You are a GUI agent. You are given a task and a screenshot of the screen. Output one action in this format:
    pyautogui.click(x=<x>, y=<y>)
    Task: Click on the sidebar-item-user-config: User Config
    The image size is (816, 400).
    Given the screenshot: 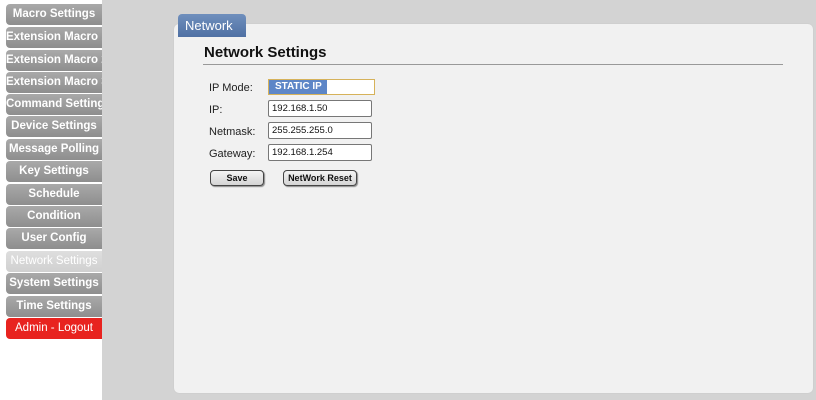 What is the action you would take?
    pyautogui.click(x=54, y=238)
    